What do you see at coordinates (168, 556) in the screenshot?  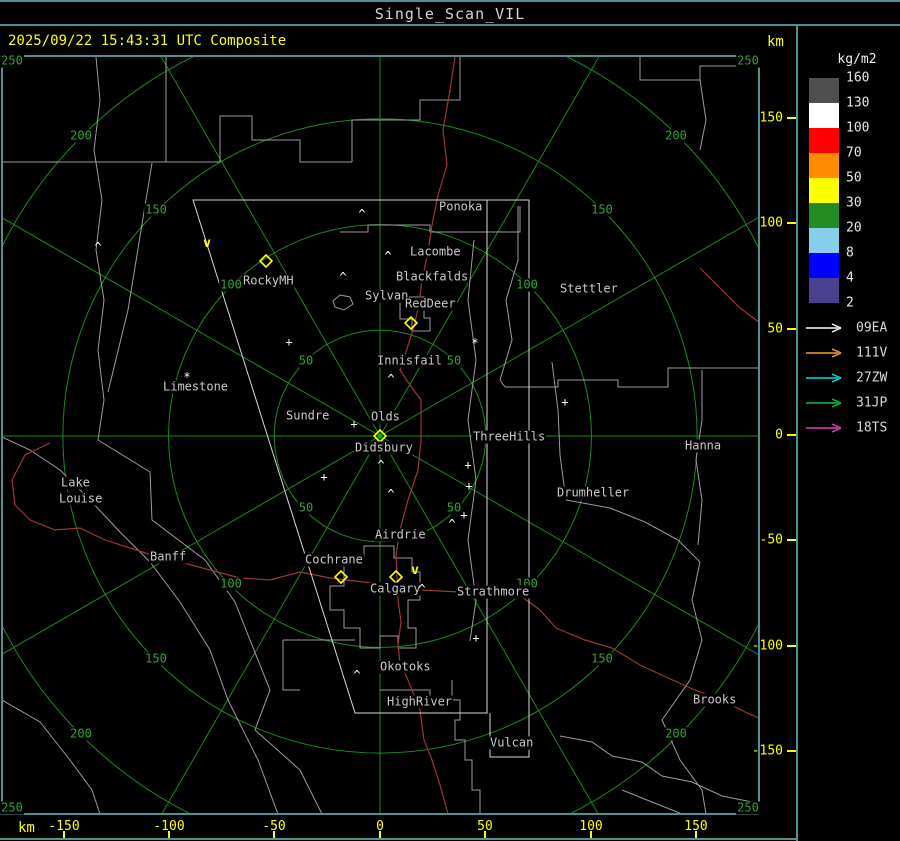 I see `city-label: Banff` at bounding box center [168, 556].